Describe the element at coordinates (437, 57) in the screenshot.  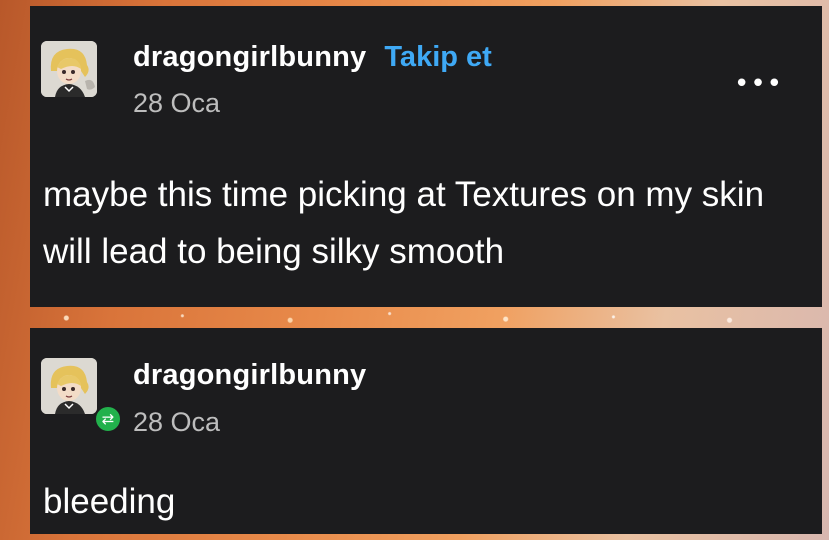
I see `follow-button: Takip et` at that location.